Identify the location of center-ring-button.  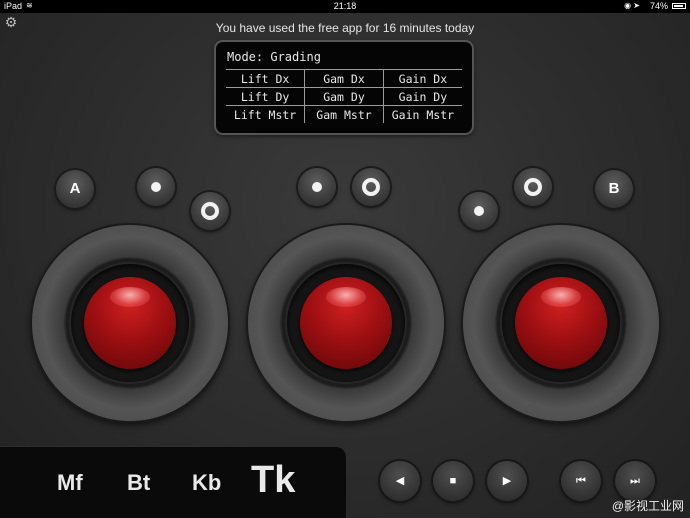
(371, 187).